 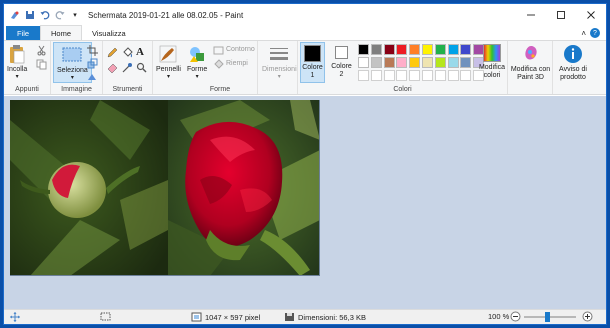 I want to click on select-label: Seleziona, so click(x=72, y=70).